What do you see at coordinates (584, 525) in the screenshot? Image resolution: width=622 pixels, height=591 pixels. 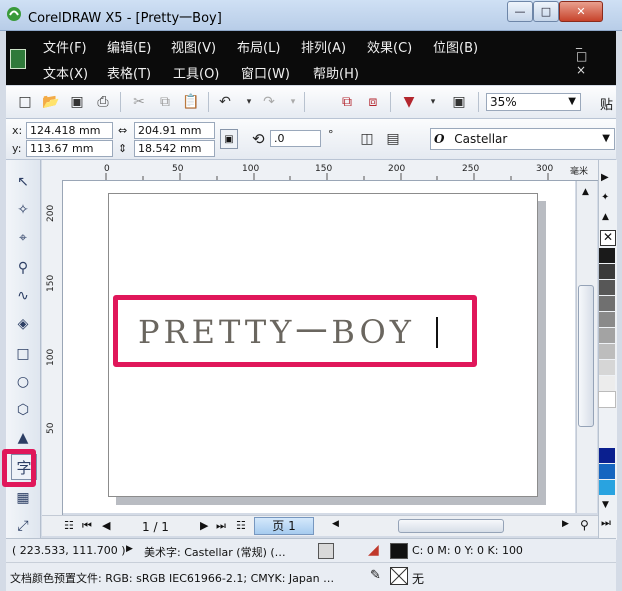 I see `zoom-navigator-icon: ⚲` at bounding box center [584, 525].